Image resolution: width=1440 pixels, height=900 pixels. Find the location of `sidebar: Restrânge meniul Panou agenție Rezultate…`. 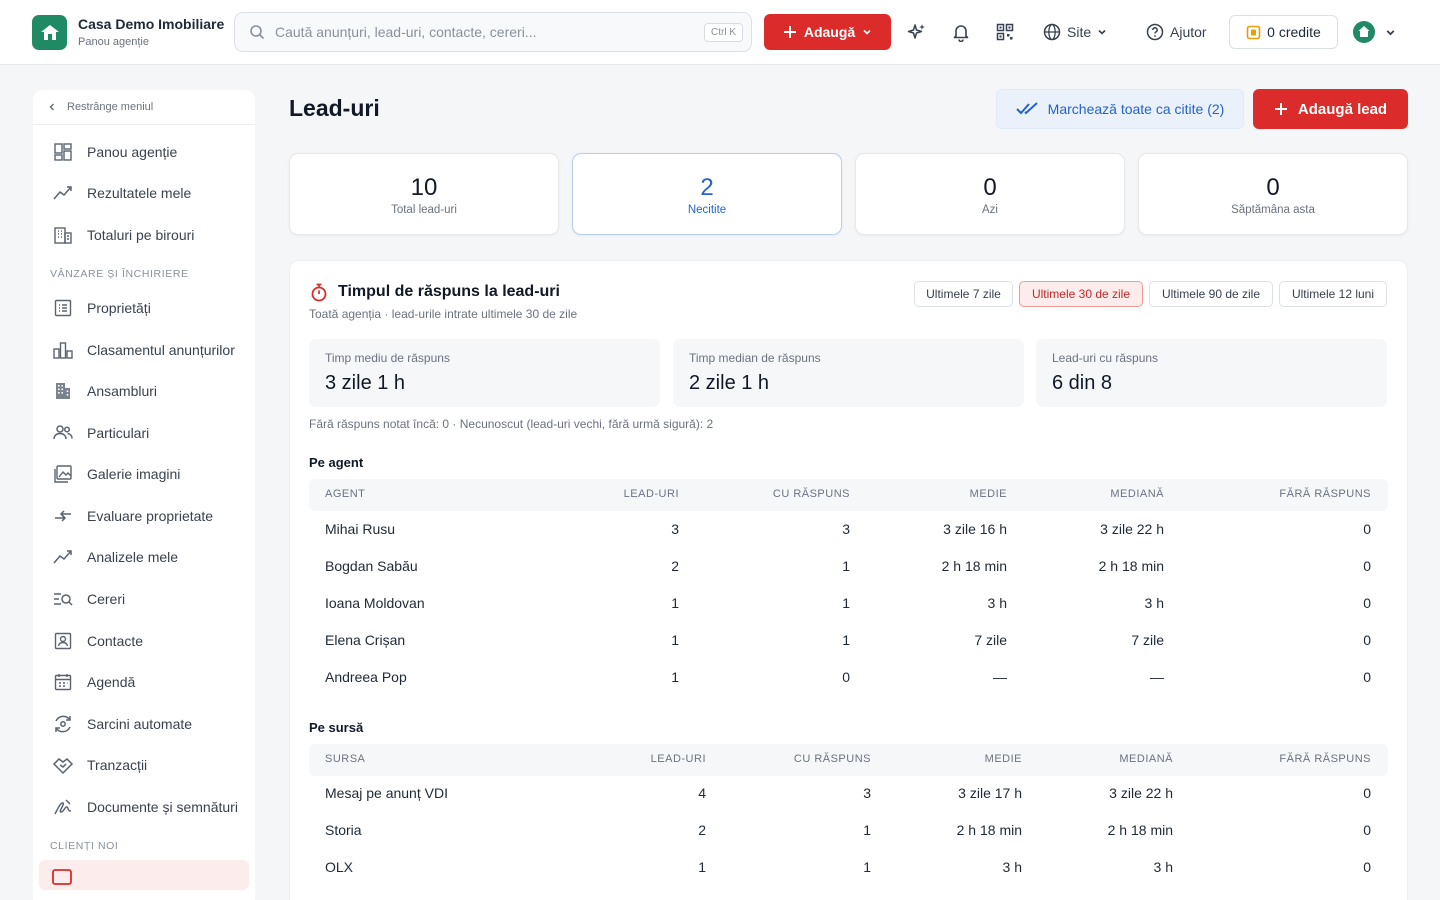

sidebar: Restrânge meniul Panou agenție Rezultate… is located at coordinates (144, 495).